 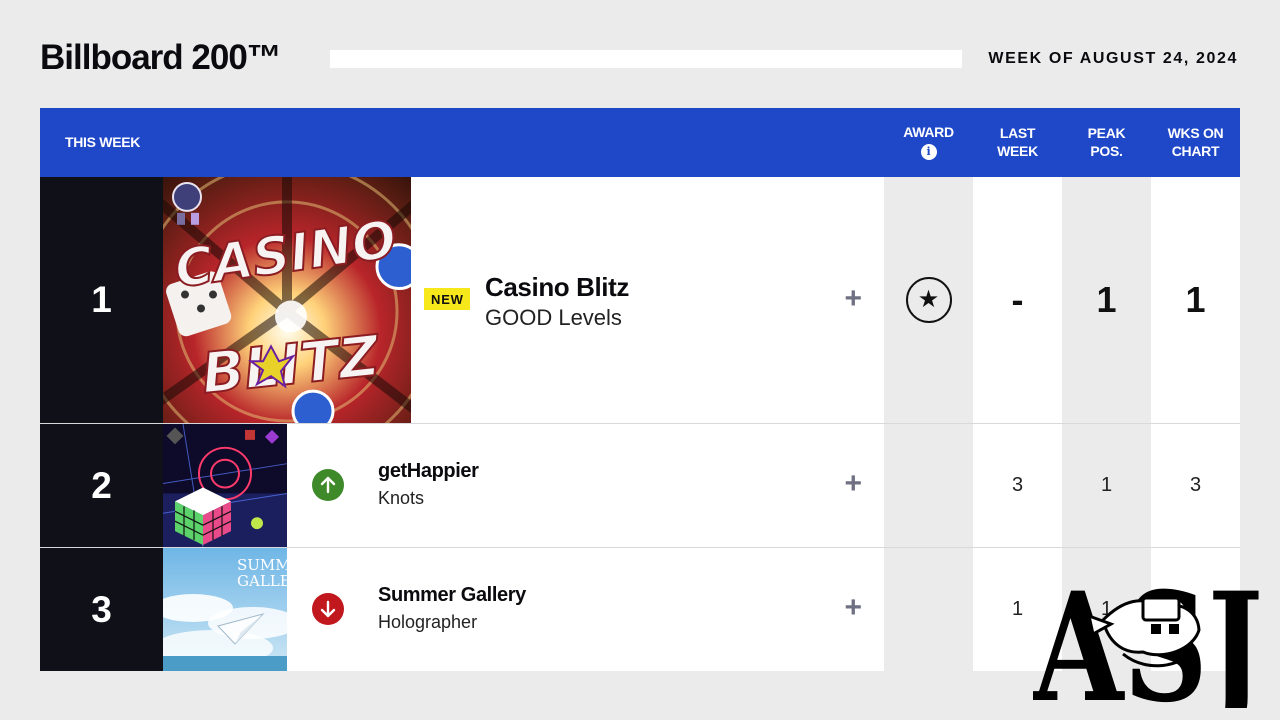 I want to click on header-award: AWARD i, so click(x=928, y=141).